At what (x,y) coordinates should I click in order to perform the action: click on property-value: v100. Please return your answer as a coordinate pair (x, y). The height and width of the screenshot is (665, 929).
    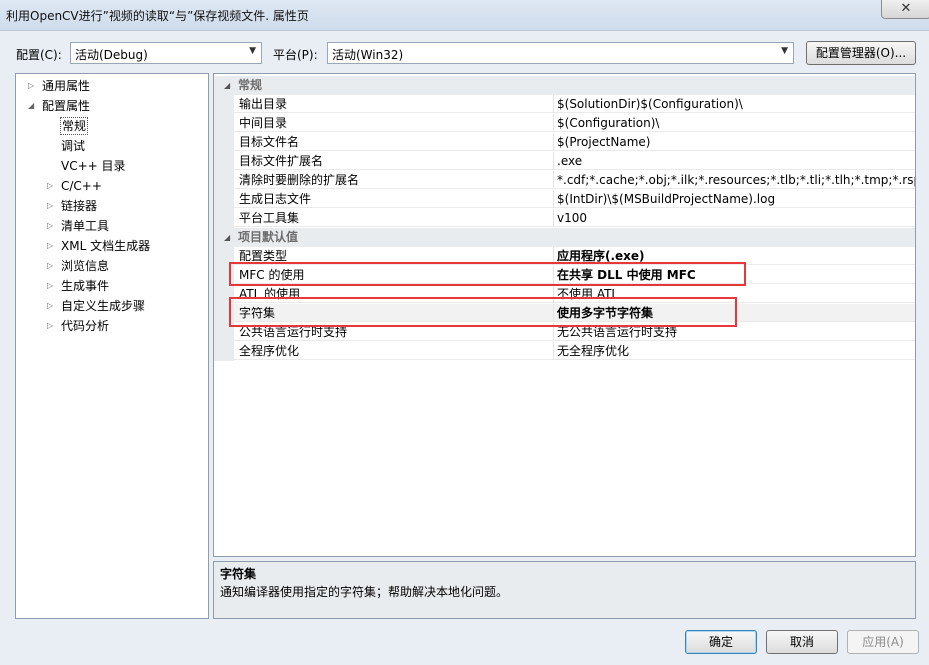
    Looking at the image, I should click on (734, 218).